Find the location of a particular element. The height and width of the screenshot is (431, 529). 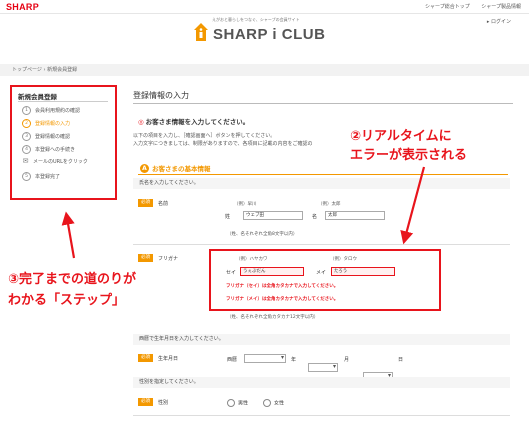

arrow-to-error is located at coordinates (413, 205).